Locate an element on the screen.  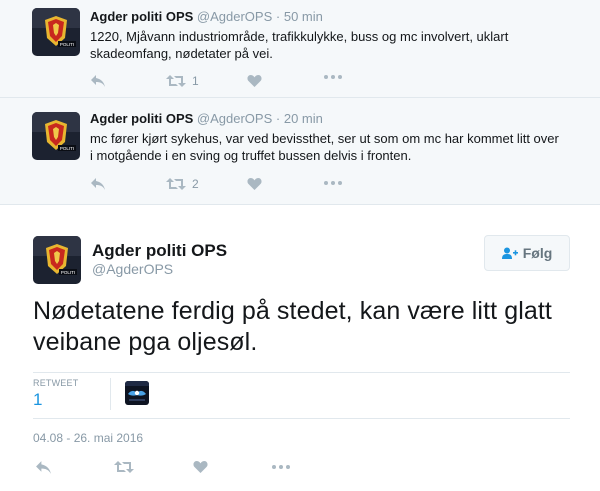
main-author-handle: @AgderOPS is located at coordinates (132, 269).